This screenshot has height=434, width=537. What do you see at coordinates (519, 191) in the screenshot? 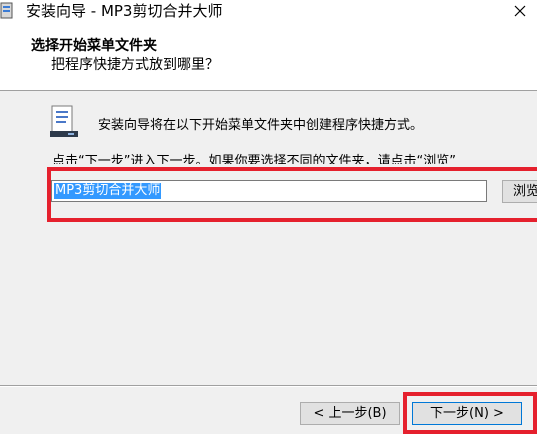
I see `browse-button: 浏览` at bounding box center [519, 191].